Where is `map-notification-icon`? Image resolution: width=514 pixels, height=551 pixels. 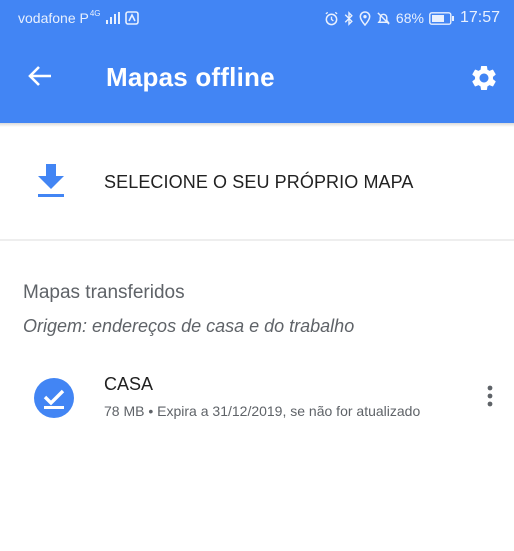 map-notification-icon is located at coordinates (131, 18).